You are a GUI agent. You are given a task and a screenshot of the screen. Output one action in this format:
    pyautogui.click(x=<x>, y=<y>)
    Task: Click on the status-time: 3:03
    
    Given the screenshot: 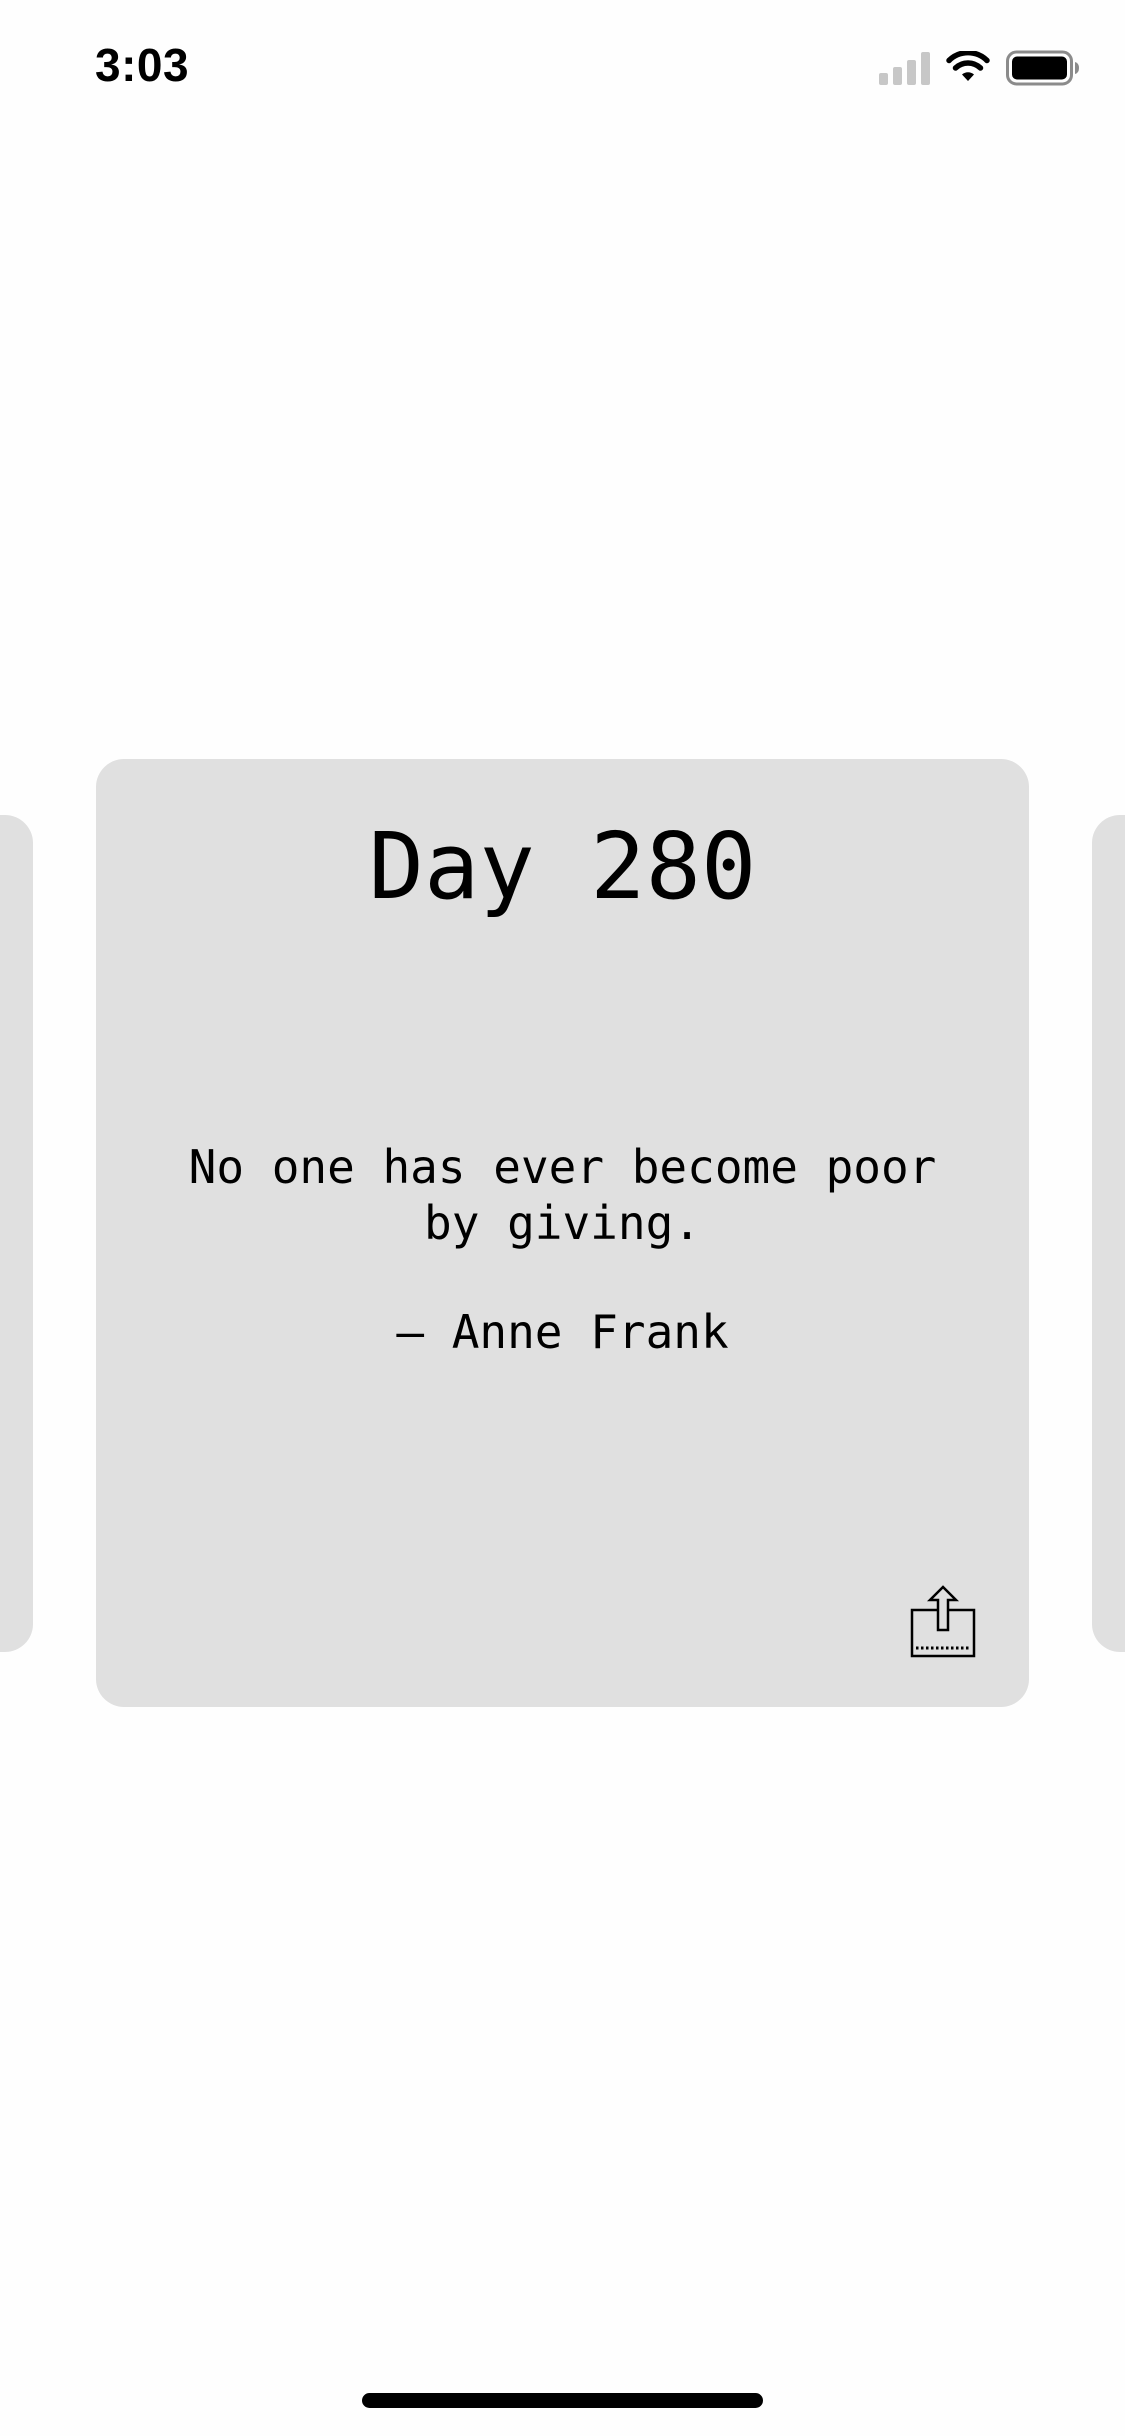 What is the action you would take?
    pyautogui.click(x=142, y=65)
    